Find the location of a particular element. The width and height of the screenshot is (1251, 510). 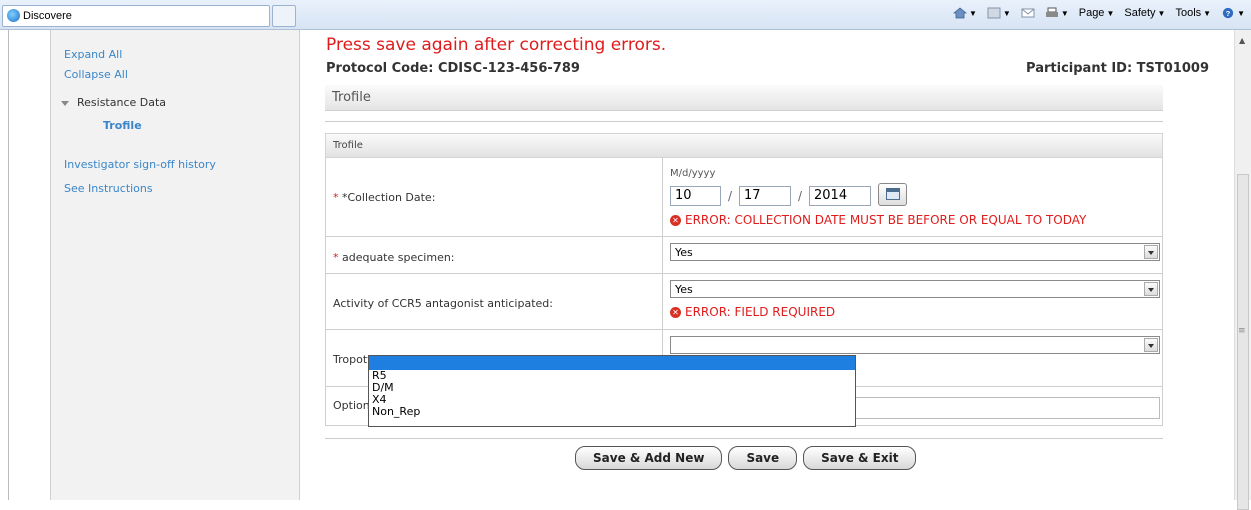

safety-menu: Safety ▼ is located at coordinates (1144, 13).